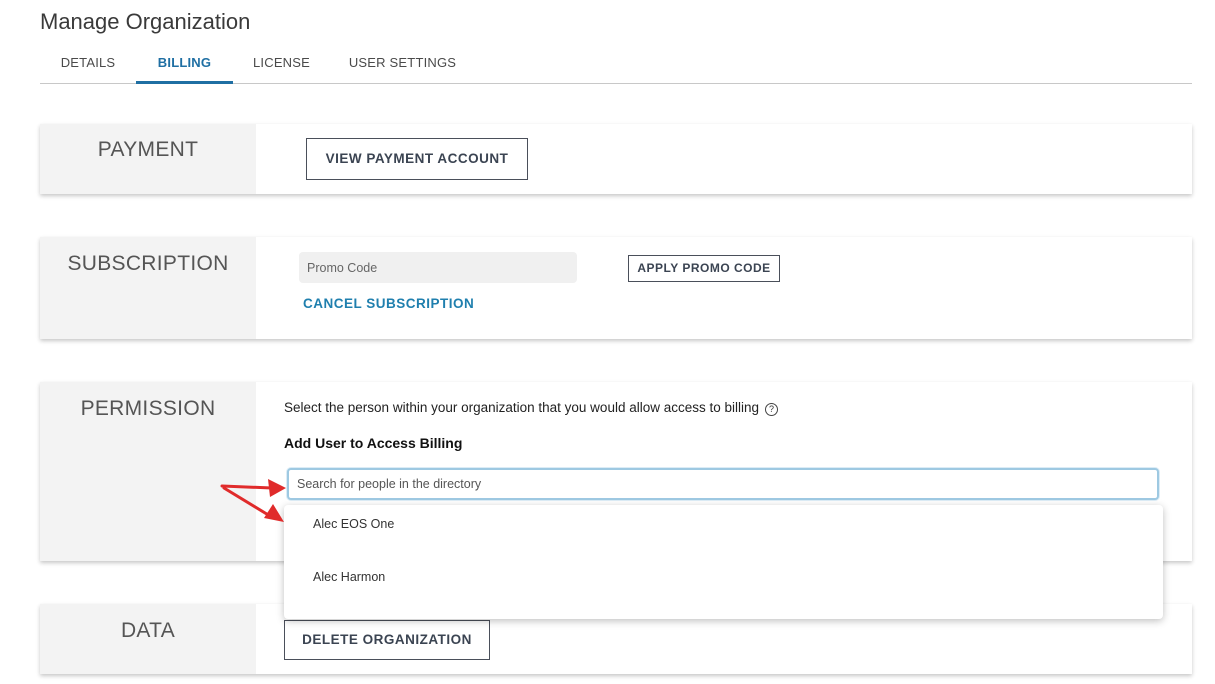 Image resolution: width=1215 pixels, height=684 pixels. I want to click on people-search-input, so click(723, 484).